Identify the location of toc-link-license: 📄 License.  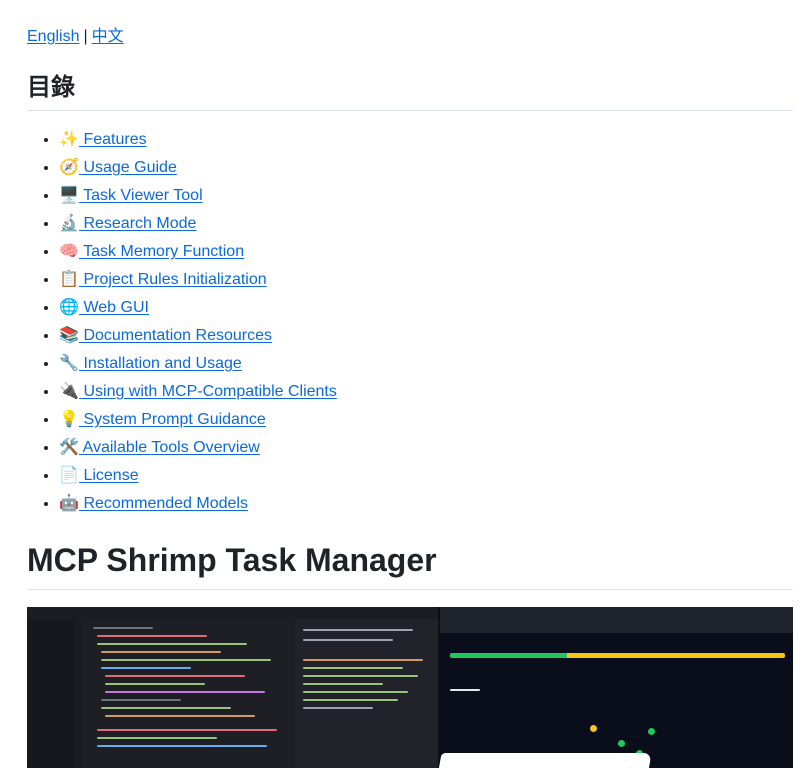
(99, 475).